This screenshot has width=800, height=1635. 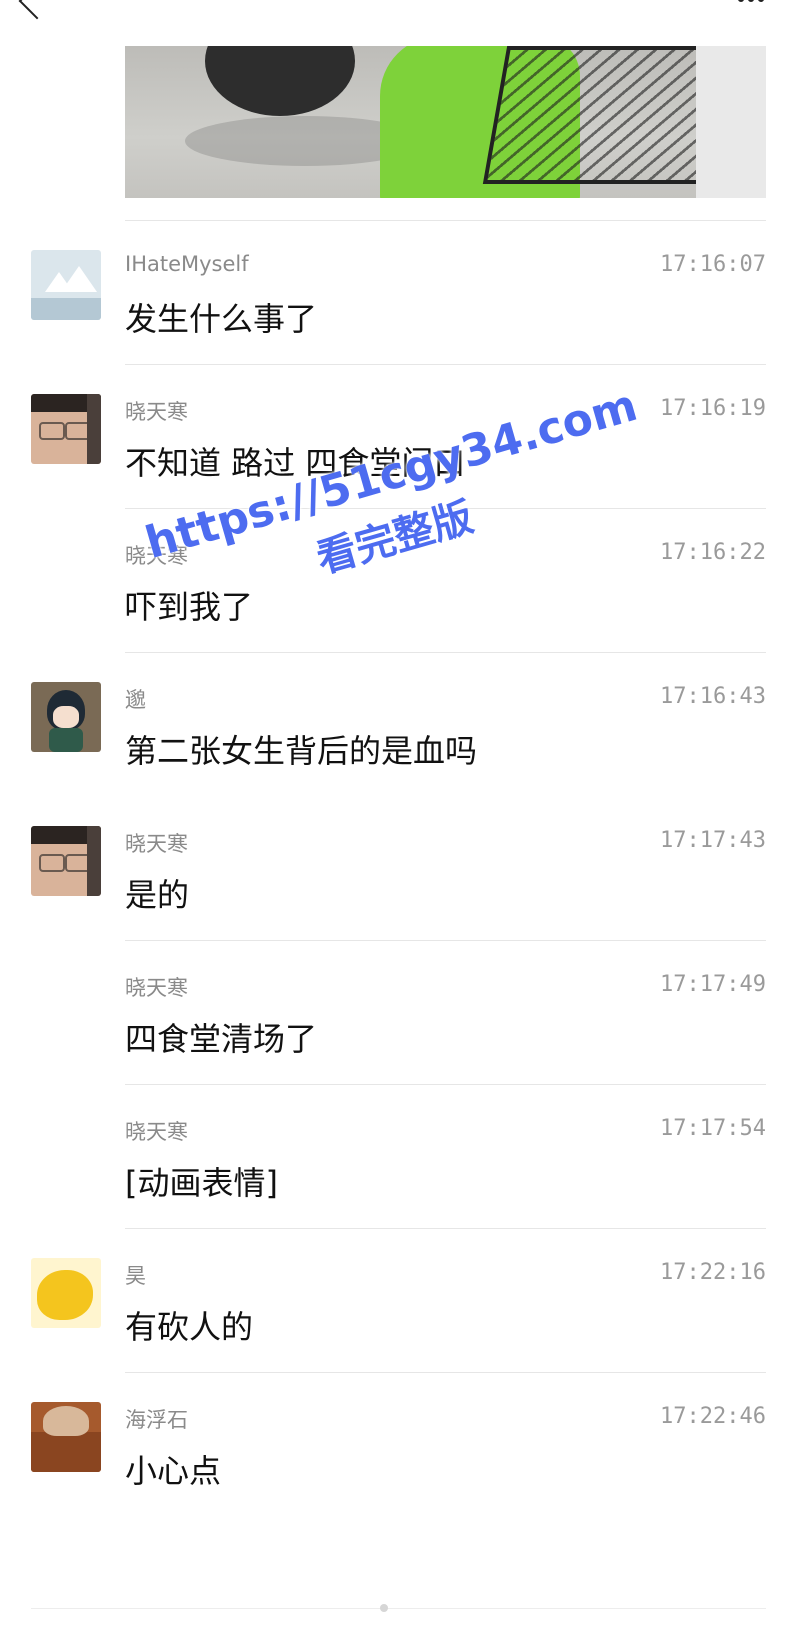 What do you see at coordinates (400, 23) in the screenshot?
I see `top-bar` at bounding box center [400, 23].